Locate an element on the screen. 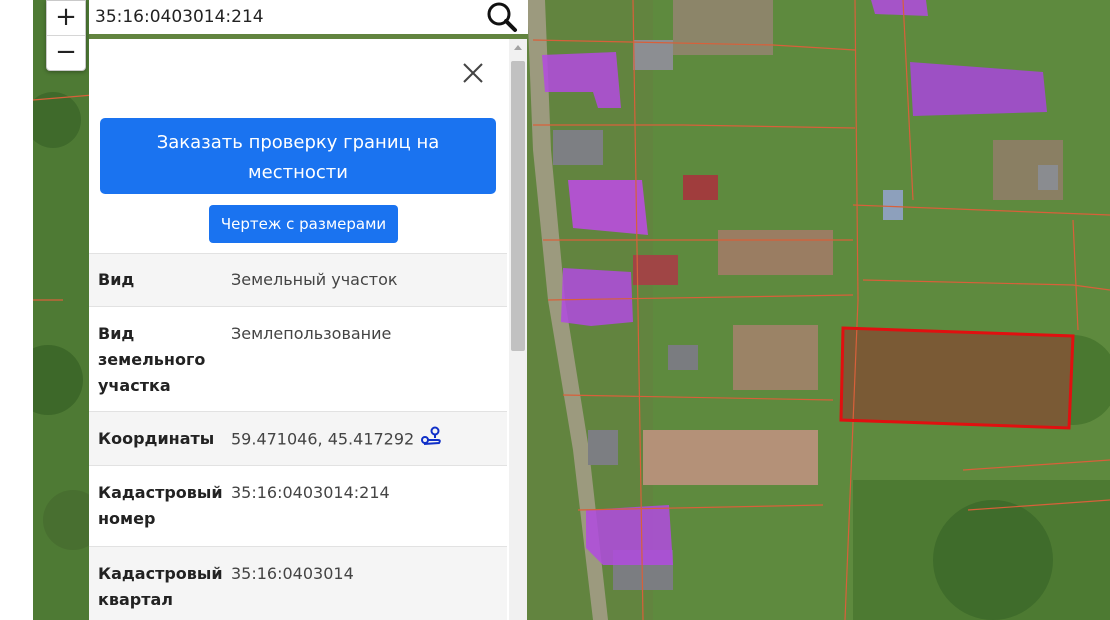 The image size is (1110, 620). panel-scrollbar is located at coordinates (518, 329).